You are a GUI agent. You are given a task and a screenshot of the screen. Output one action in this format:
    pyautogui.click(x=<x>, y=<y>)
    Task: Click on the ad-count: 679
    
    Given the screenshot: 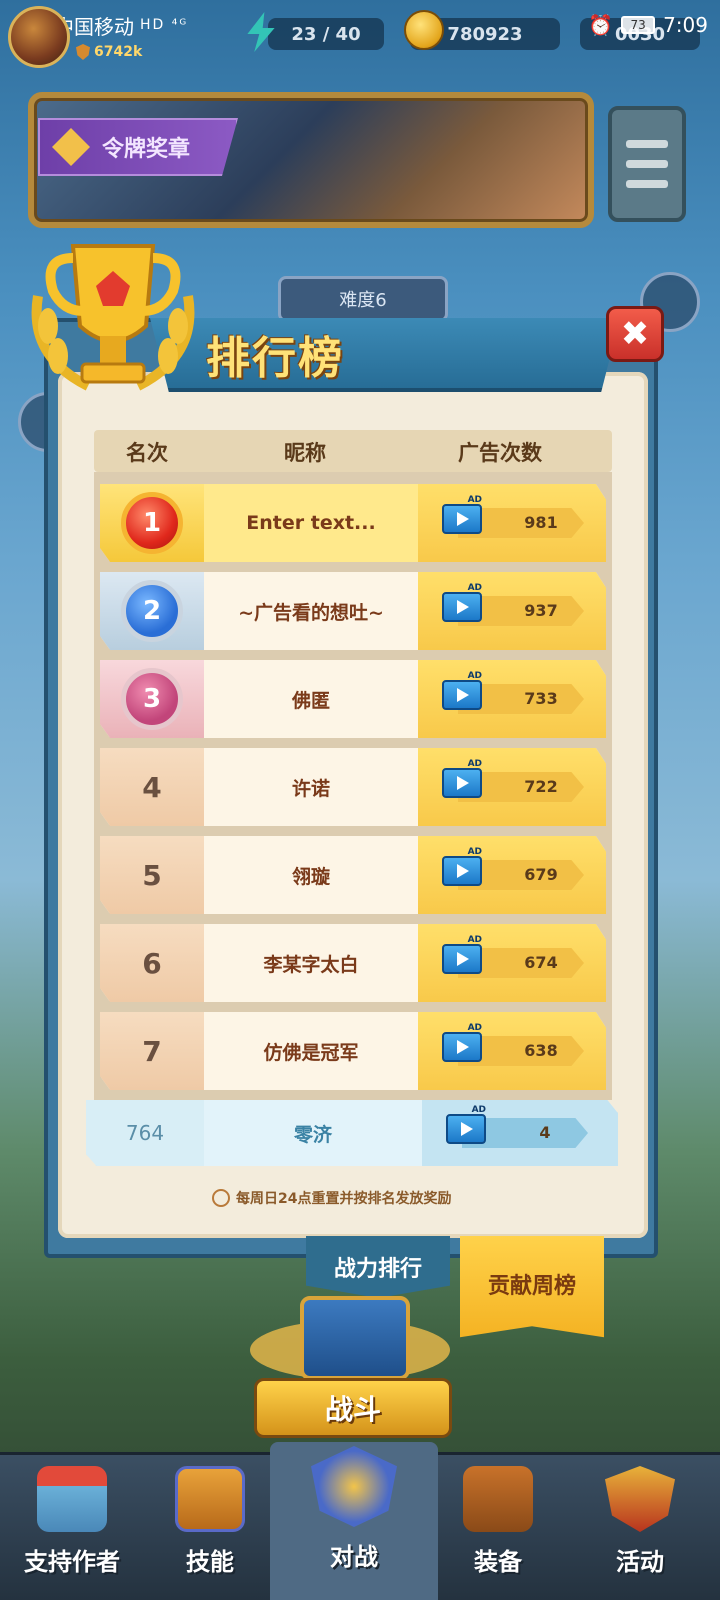 What is the action you would take?
    pyautogui.click(x=541, y=874)
    